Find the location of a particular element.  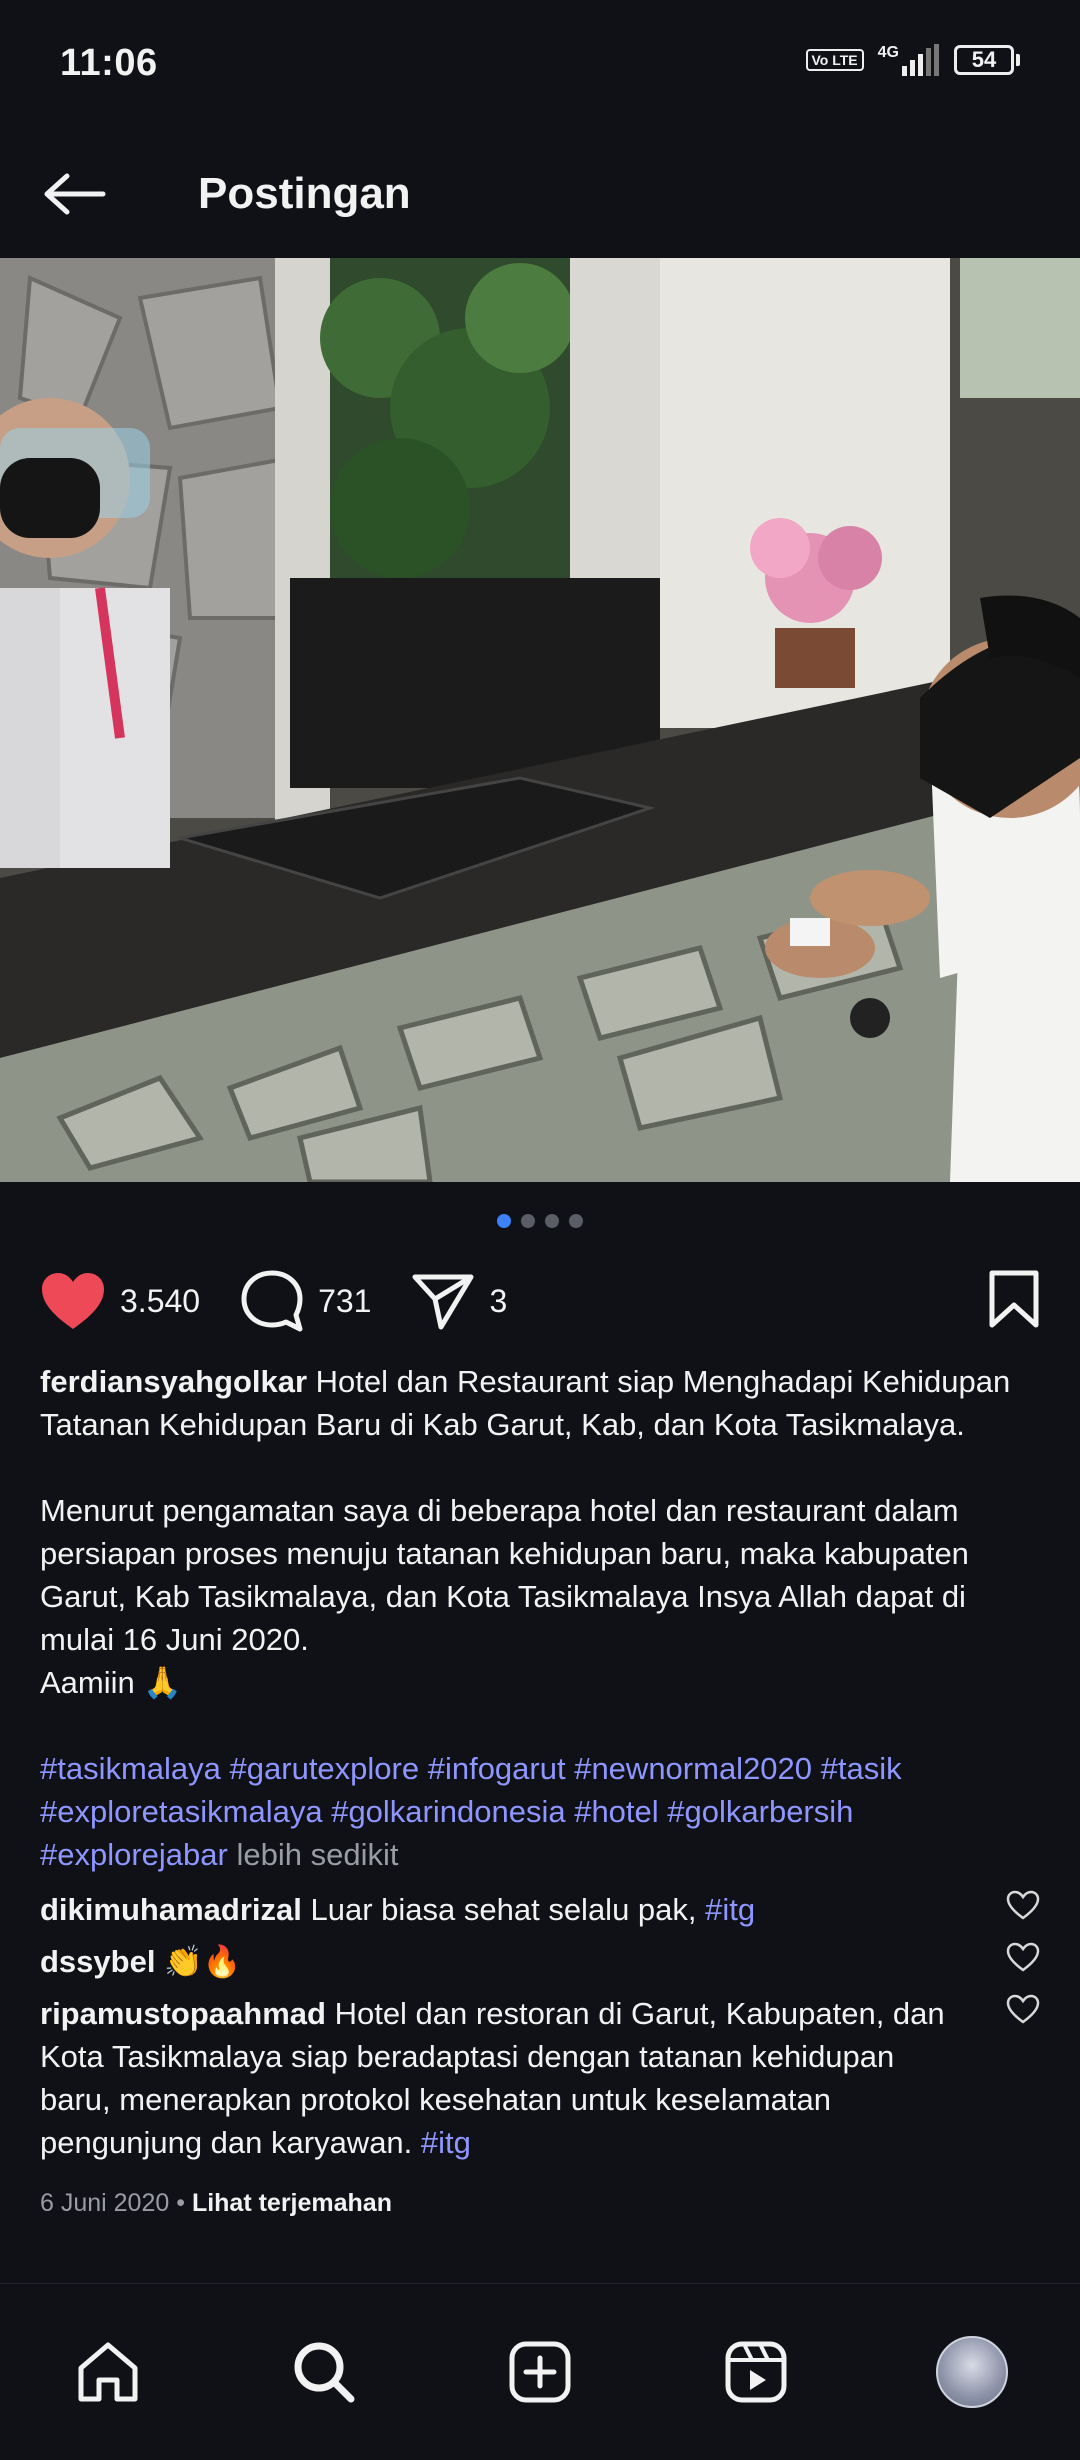

nav-profile is located at coordinates (972, 2372).